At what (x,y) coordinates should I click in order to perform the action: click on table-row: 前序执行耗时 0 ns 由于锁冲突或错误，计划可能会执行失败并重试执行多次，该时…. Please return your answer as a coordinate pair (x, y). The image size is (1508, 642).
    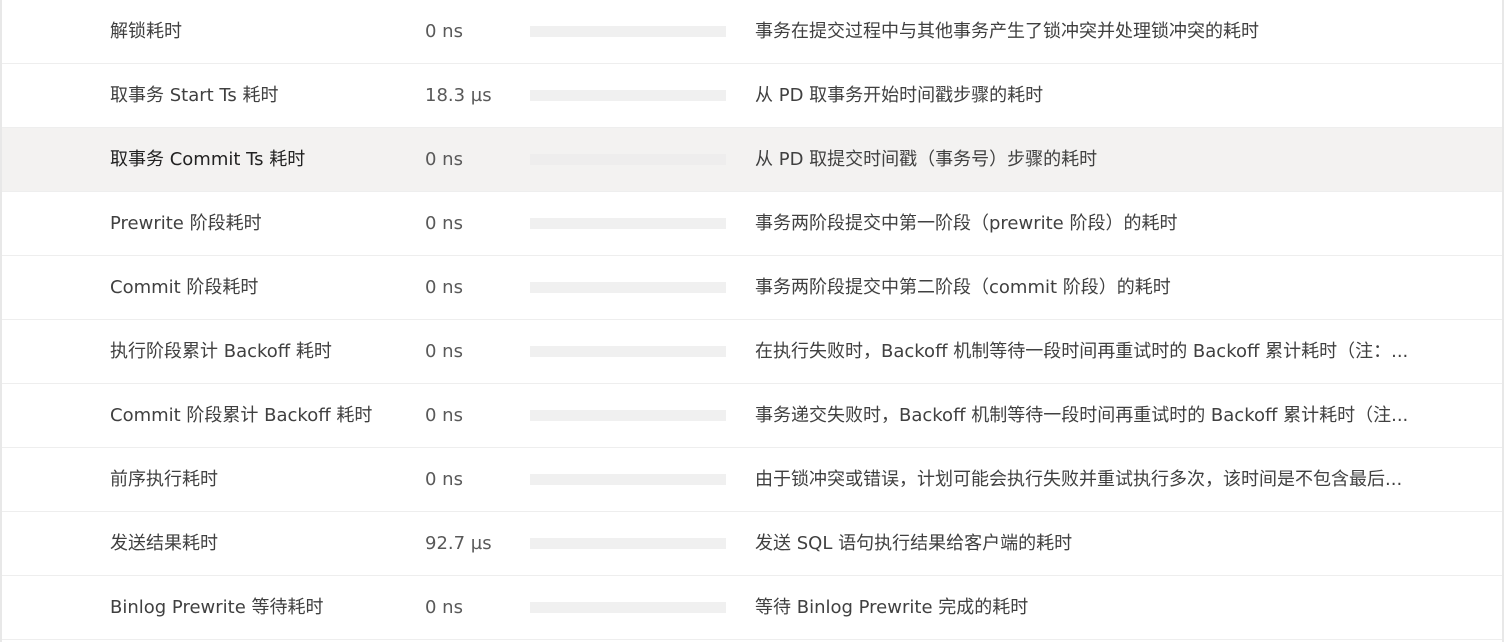
    Looking at the image, I should click on (752, 480).